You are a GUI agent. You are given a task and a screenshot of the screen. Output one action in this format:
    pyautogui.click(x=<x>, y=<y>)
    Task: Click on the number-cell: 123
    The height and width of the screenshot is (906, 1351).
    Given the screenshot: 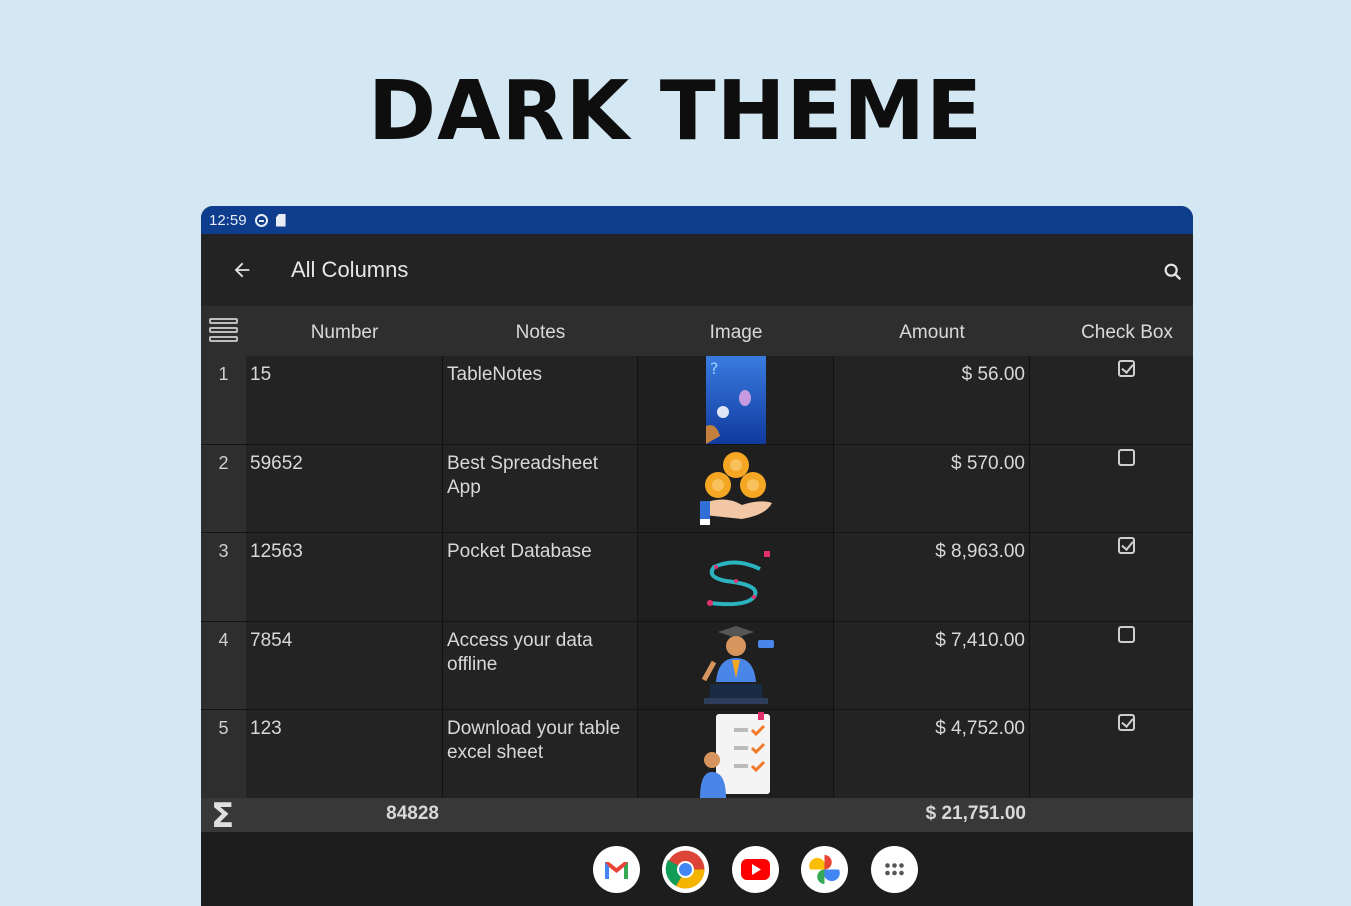 What is the action you would take?
    pyautogui.click(x=344, y=754)
    